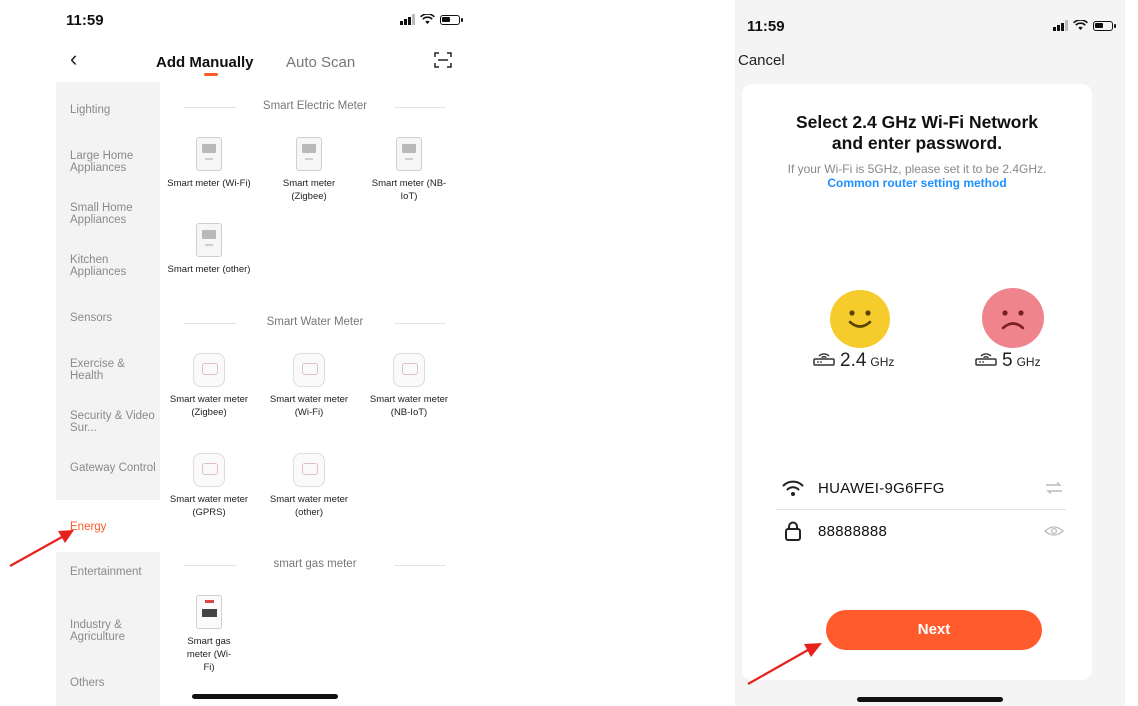 The image size is (1138, 706). What do you see at coordinates (209, 654) in the screenshot?
I see `device-label: Smart gas meter (Wi-Fi)` at bounding box center [209, 654].